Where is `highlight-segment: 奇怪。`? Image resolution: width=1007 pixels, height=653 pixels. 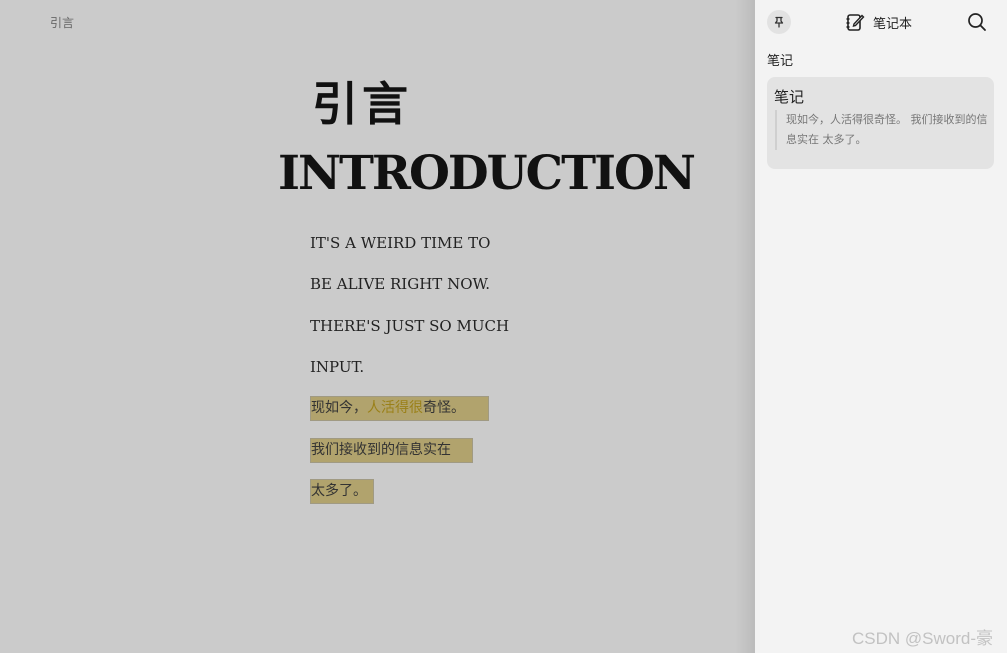
highlight-segment: 奇怪。 is located at coordinates (444, 408).